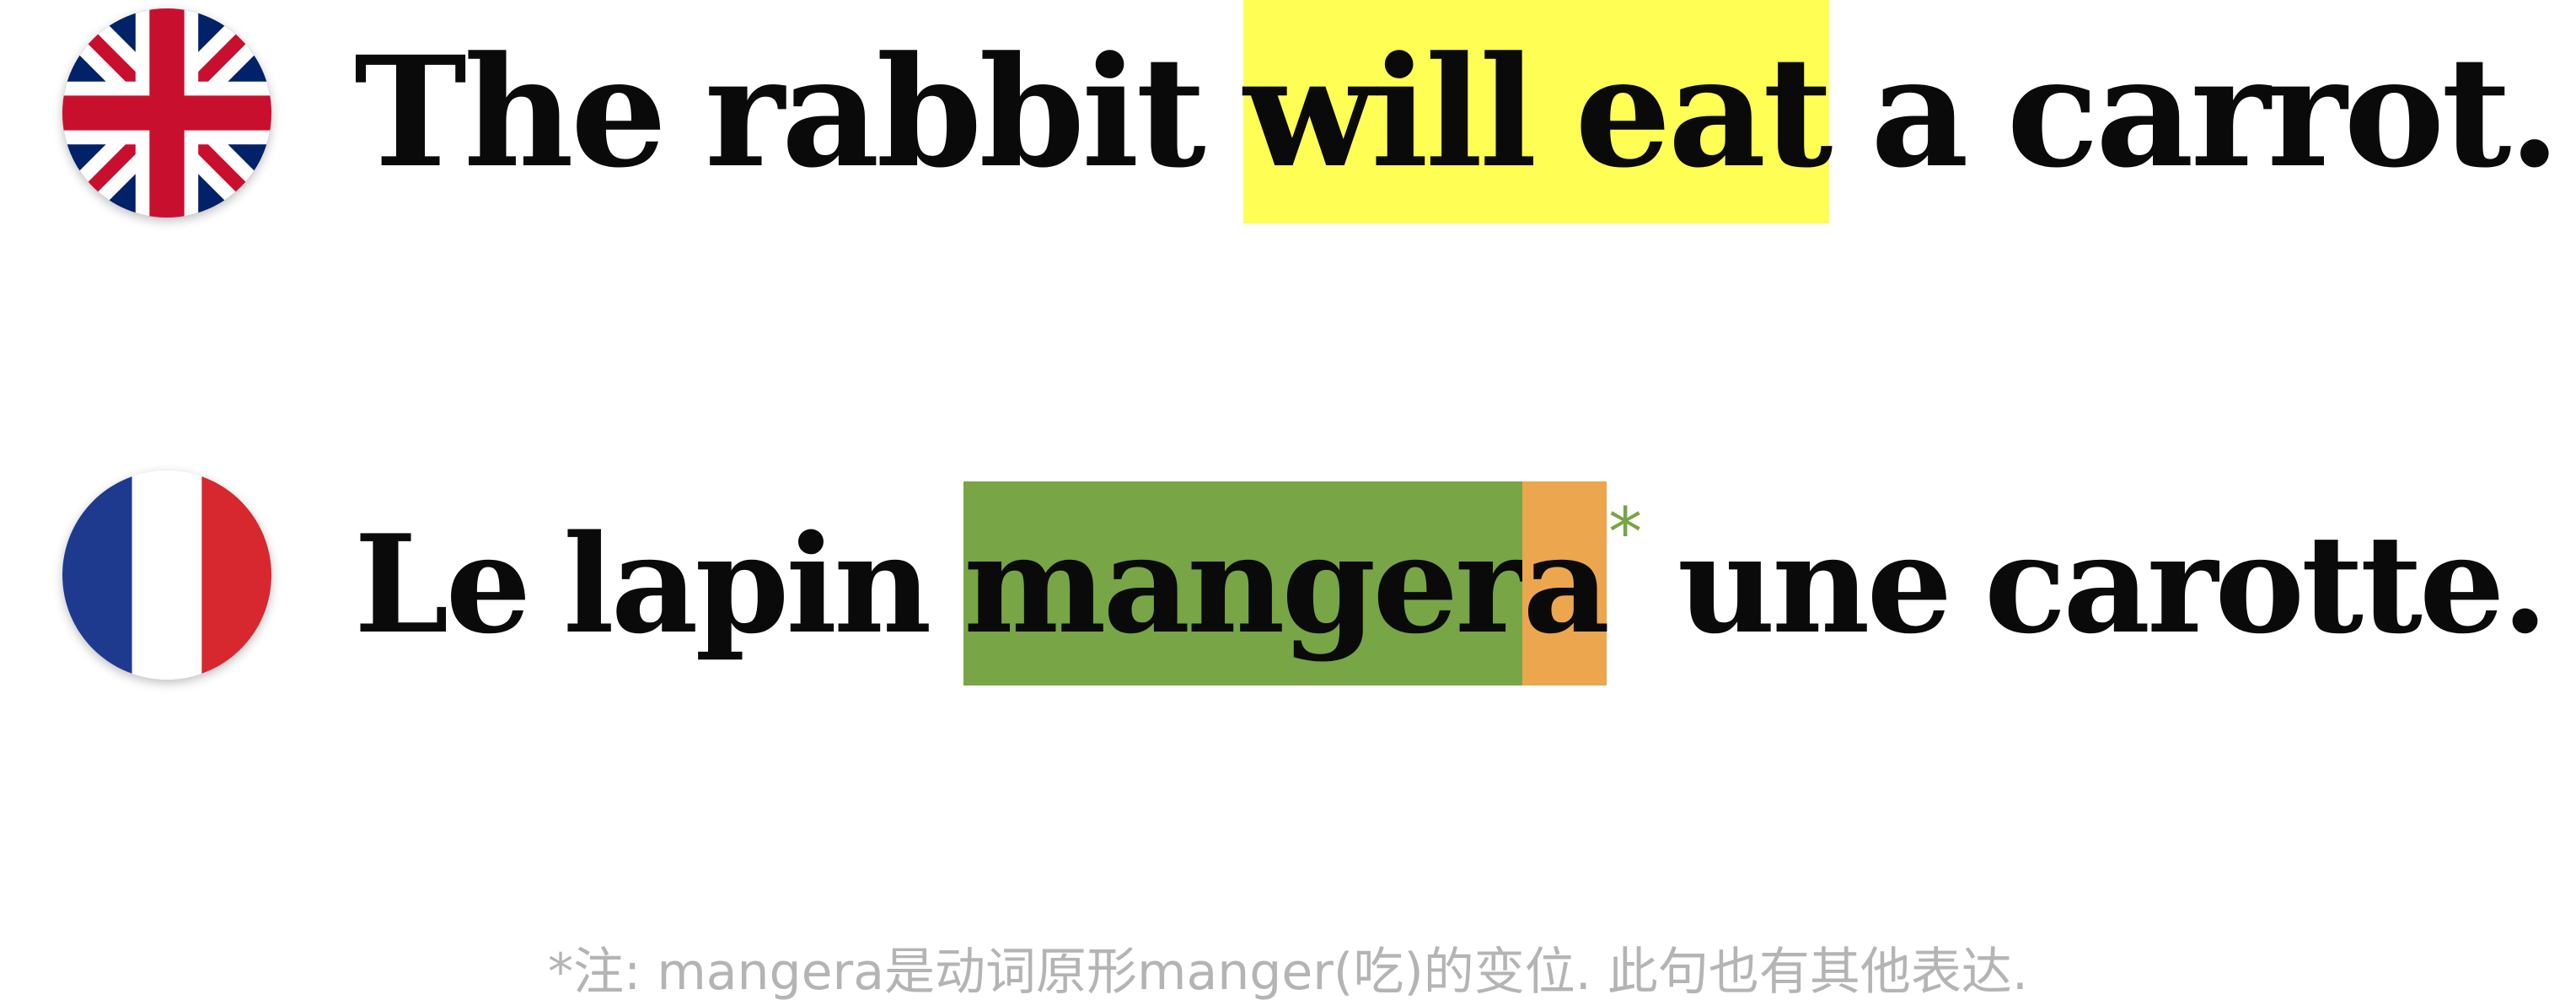  Describe the element at coordinates (1566, 583) in the screenshot. I see `french-verb-ending-highlight: a` at that location.